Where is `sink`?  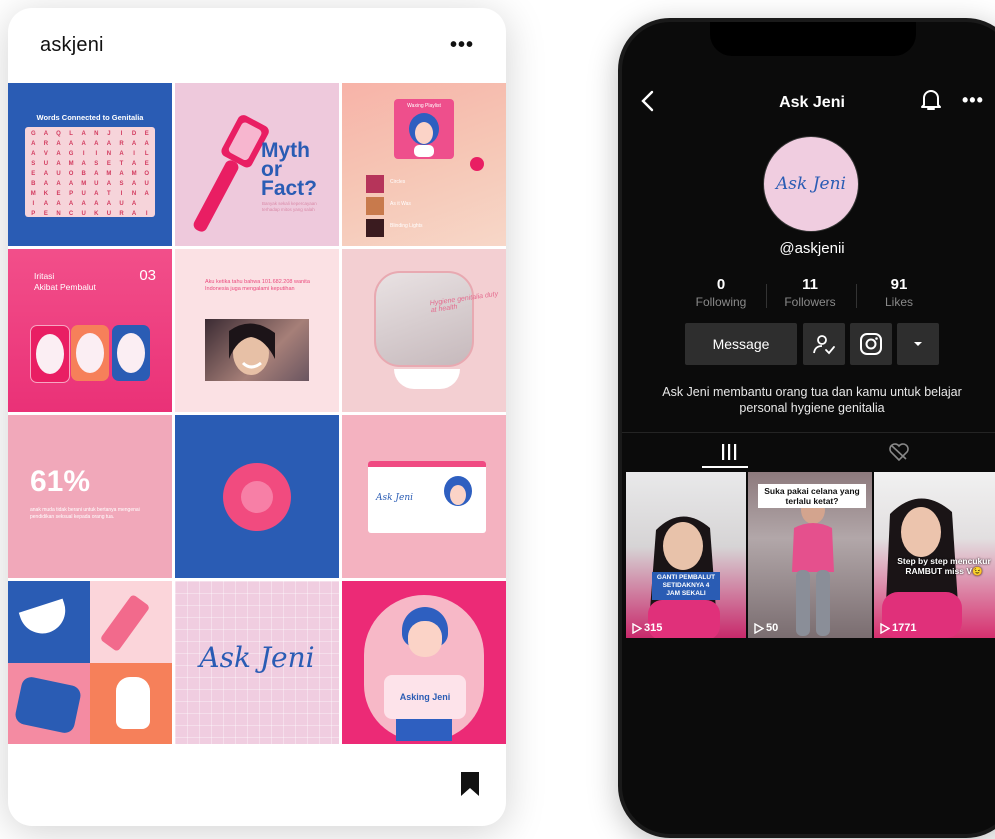 sink is located at coordinates (427, 379).